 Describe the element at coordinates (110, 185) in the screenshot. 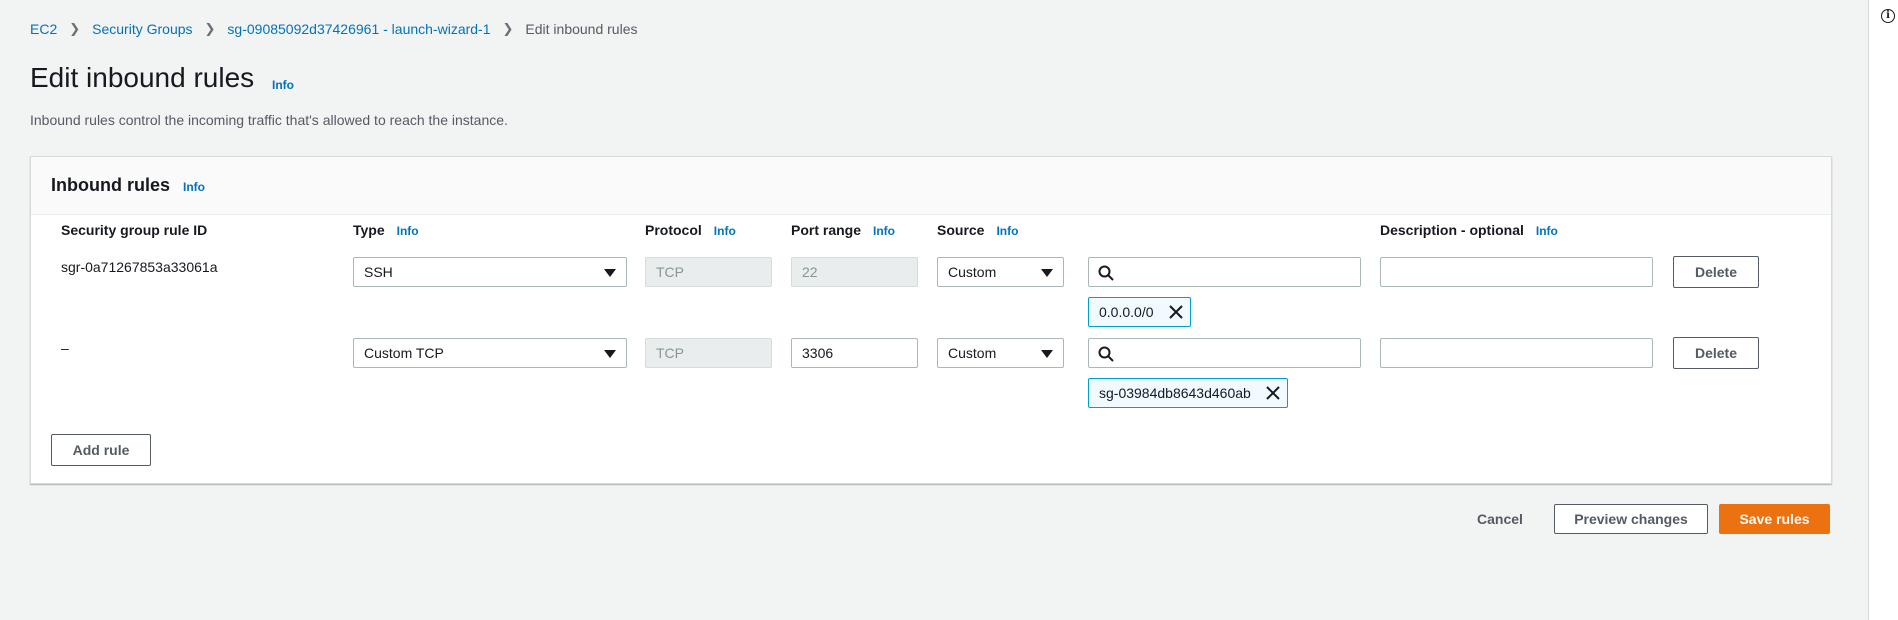

I see `panel-title: Inbound rules` at that location.